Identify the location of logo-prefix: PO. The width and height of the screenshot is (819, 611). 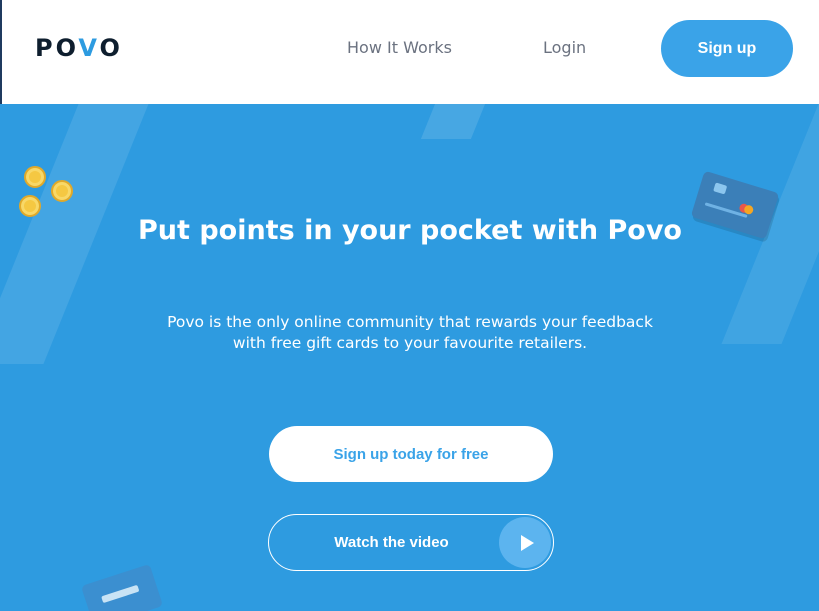
(57, 48).